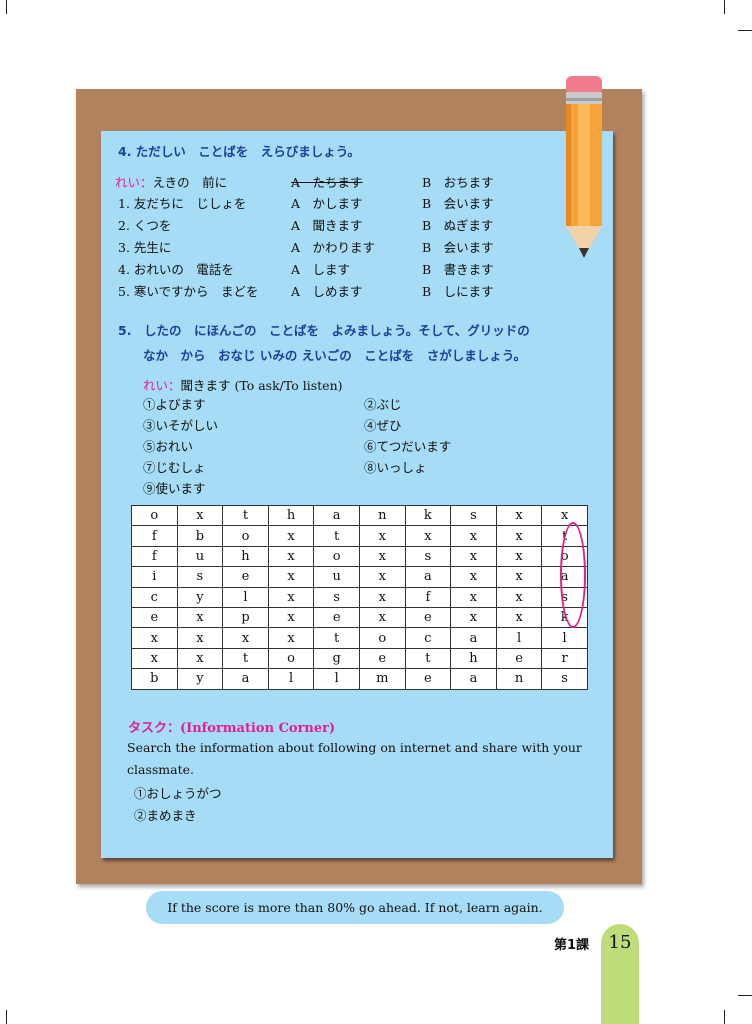  Describe the element at coordinates (564, 658) in the screenshot. I see `grid-cell: r` at that location.